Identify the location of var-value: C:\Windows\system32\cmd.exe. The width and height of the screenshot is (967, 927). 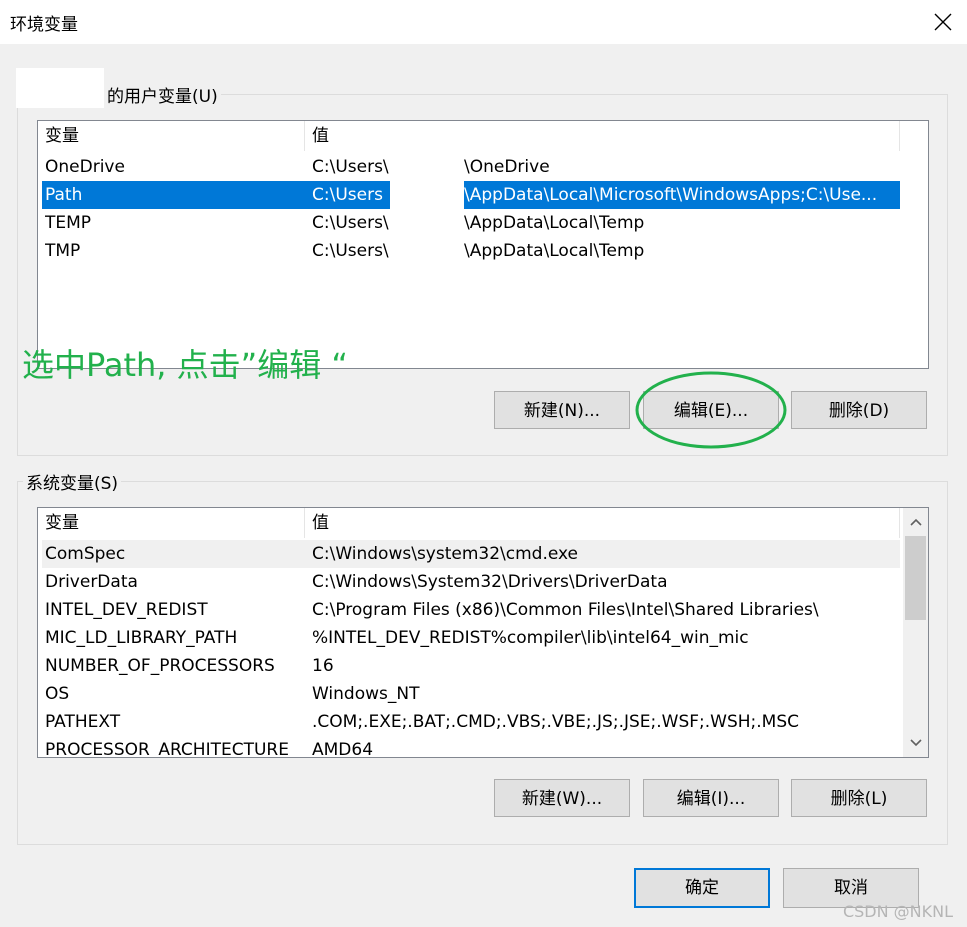
(445, 554).